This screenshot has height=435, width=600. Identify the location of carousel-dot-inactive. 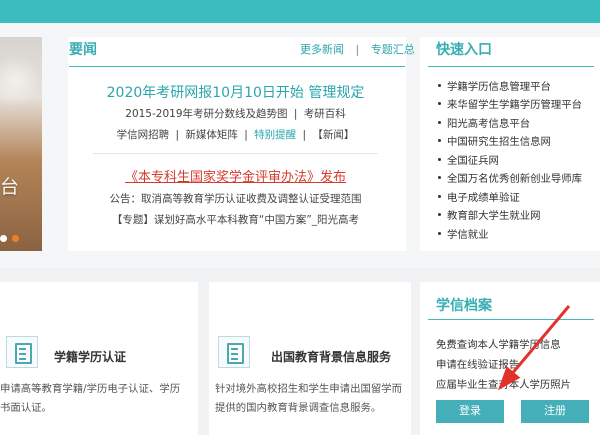
(3, 238).